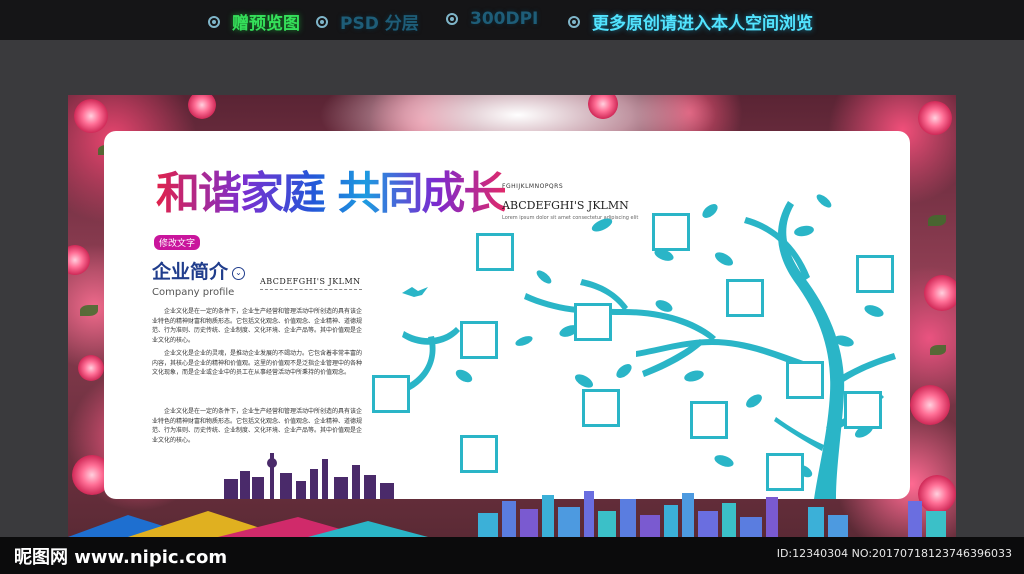 The image size is (1024, 574). Describe the element at coordinates (248, 524) in the screenshot. I see `ribbon-decoration` at that location.